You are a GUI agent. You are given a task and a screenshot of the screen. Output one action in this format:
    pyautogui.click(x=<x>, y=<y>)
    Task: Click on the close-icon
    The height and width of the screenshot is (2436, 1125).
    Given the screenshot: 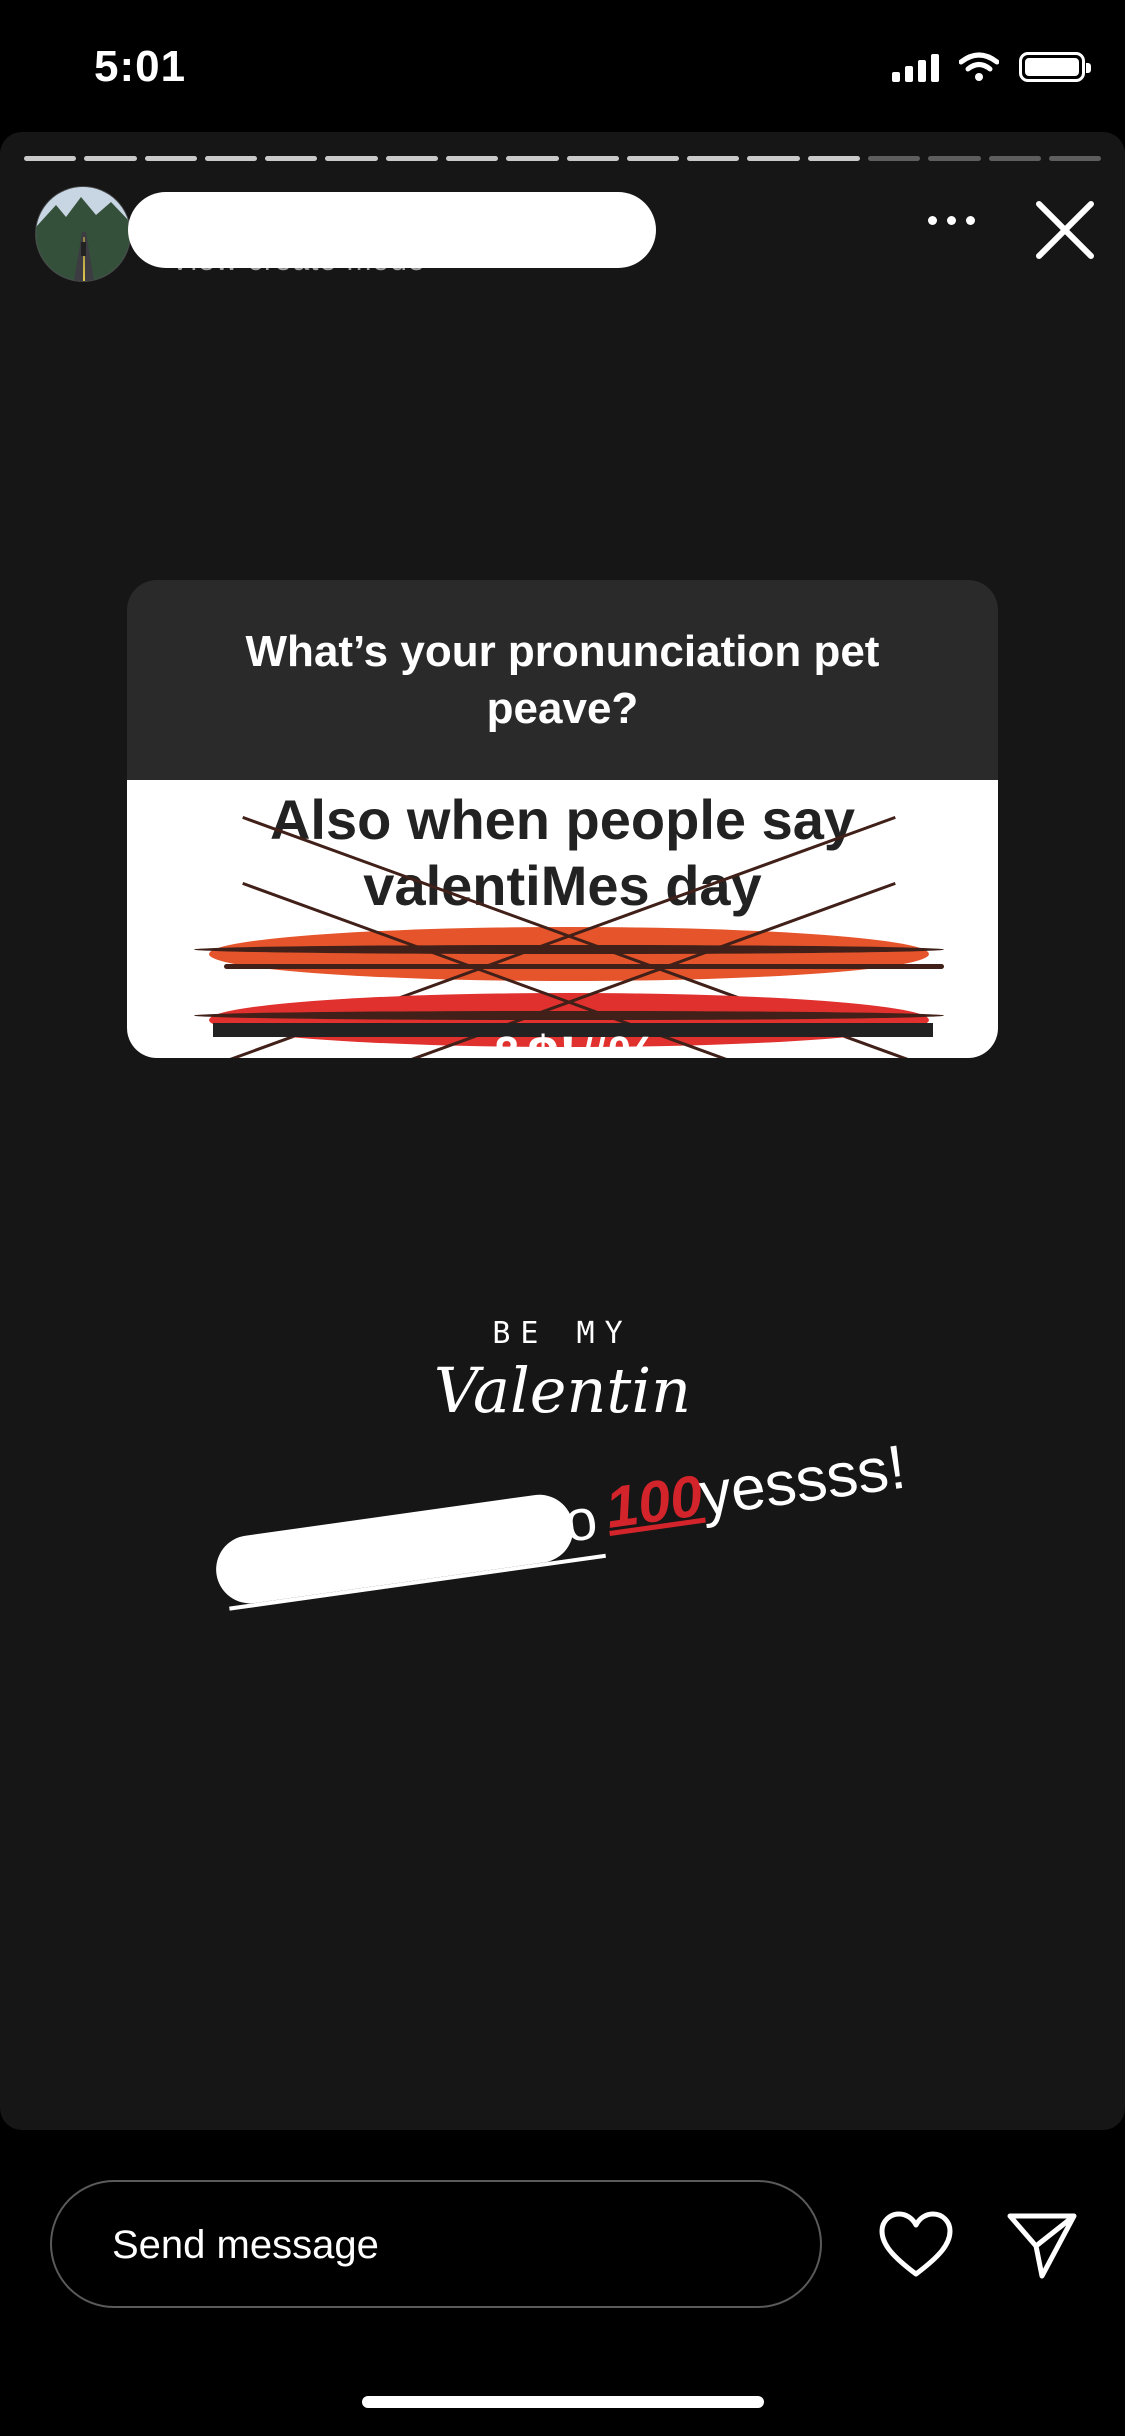 What is the action you would take?
    pyautogui.click(x=1065, y=230)
    